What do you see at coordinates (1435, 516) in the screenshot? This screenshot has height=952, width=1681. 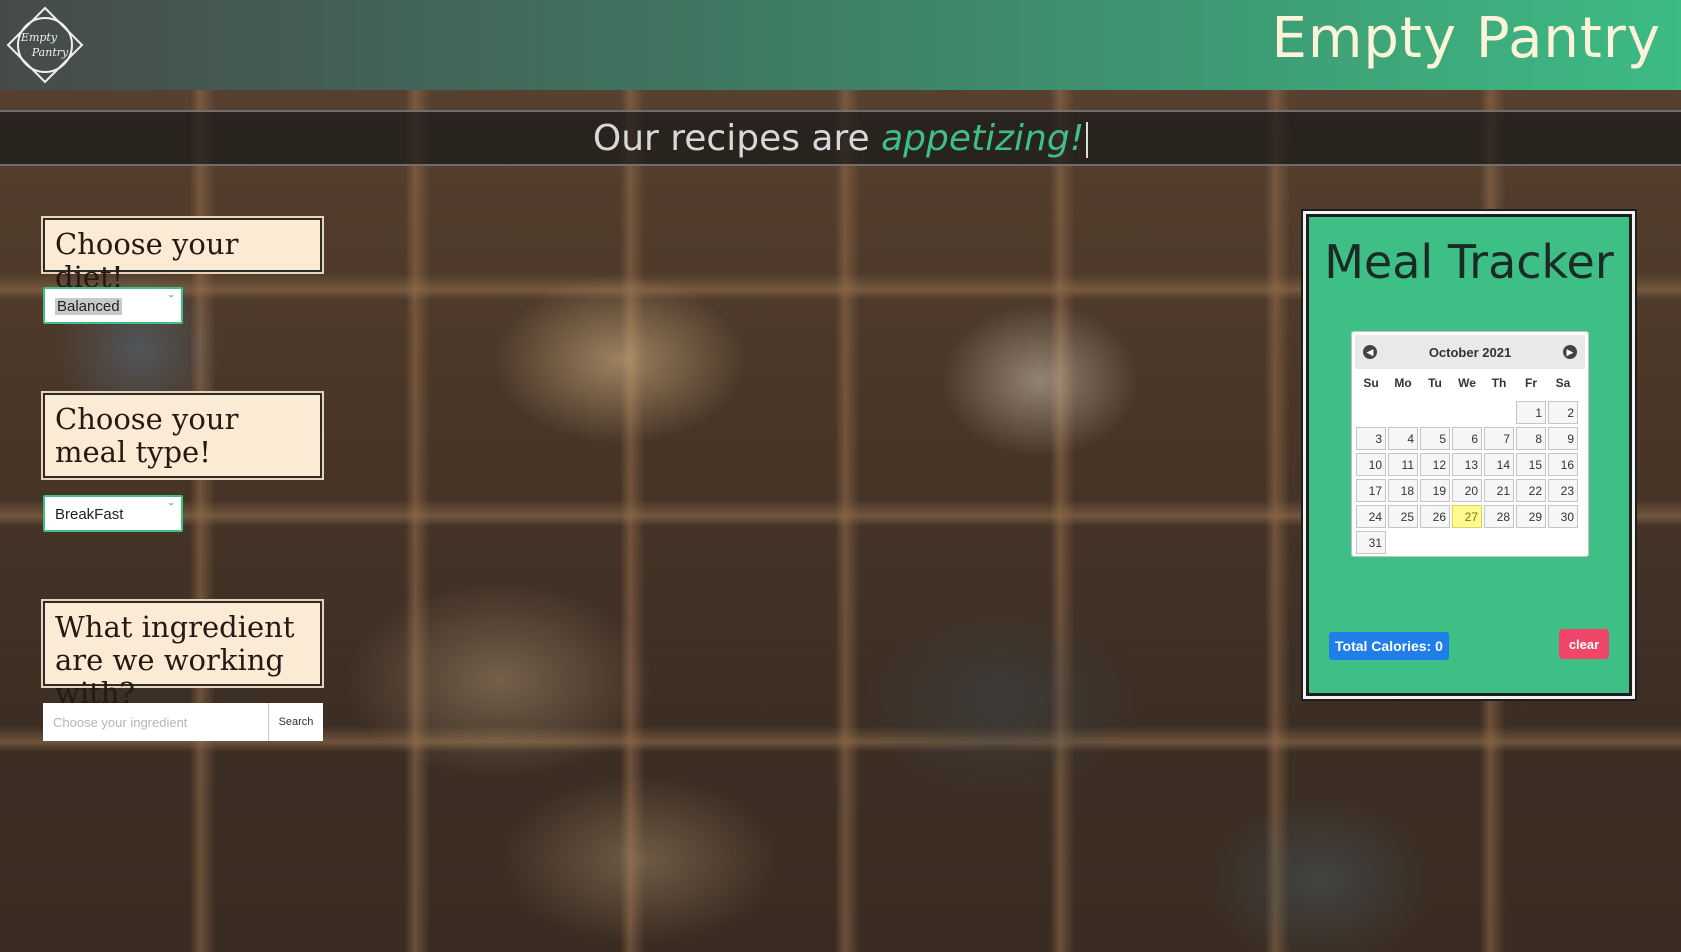 I see `calendar-day: 26` at bounding box center [1435, 516].